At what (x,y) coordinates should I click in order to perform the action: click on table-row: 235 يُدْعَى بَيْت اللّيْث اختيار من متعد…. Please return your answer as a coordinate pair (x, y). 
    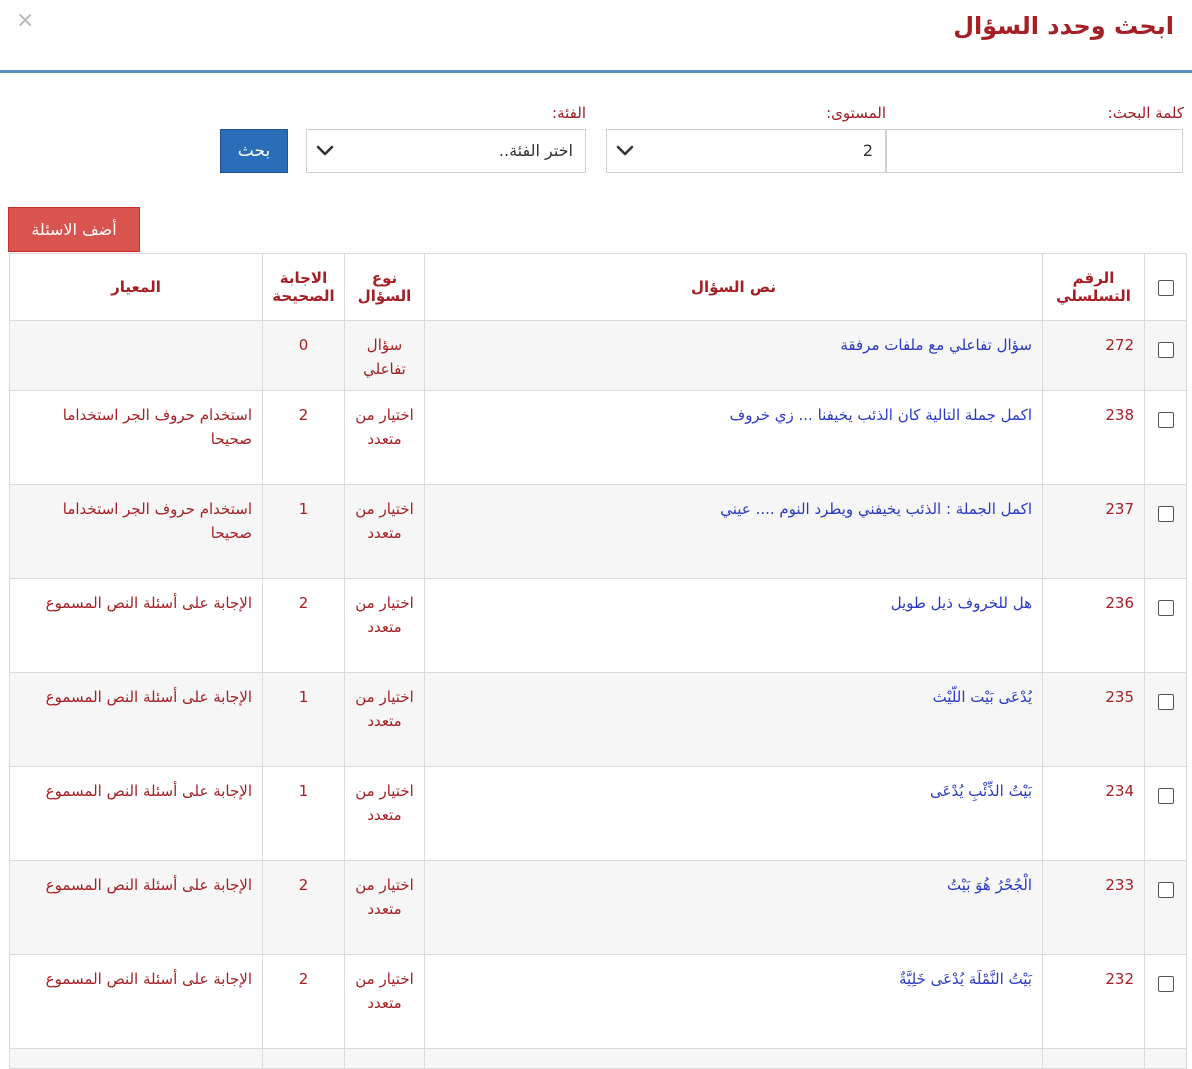
    Looking at the image, I should click on (598, 719).